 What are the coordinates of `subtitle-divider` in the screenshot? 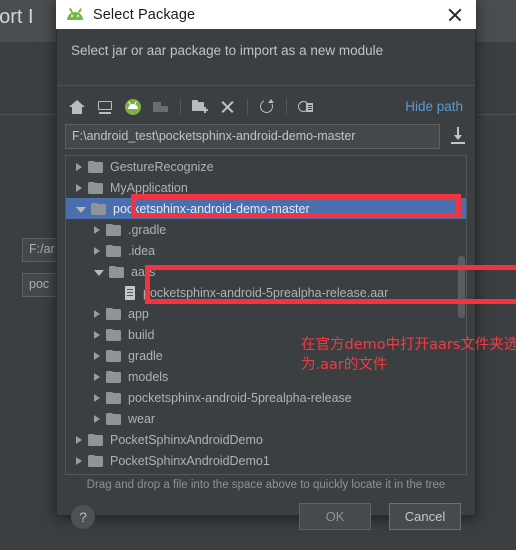 It's located at (266, 85).